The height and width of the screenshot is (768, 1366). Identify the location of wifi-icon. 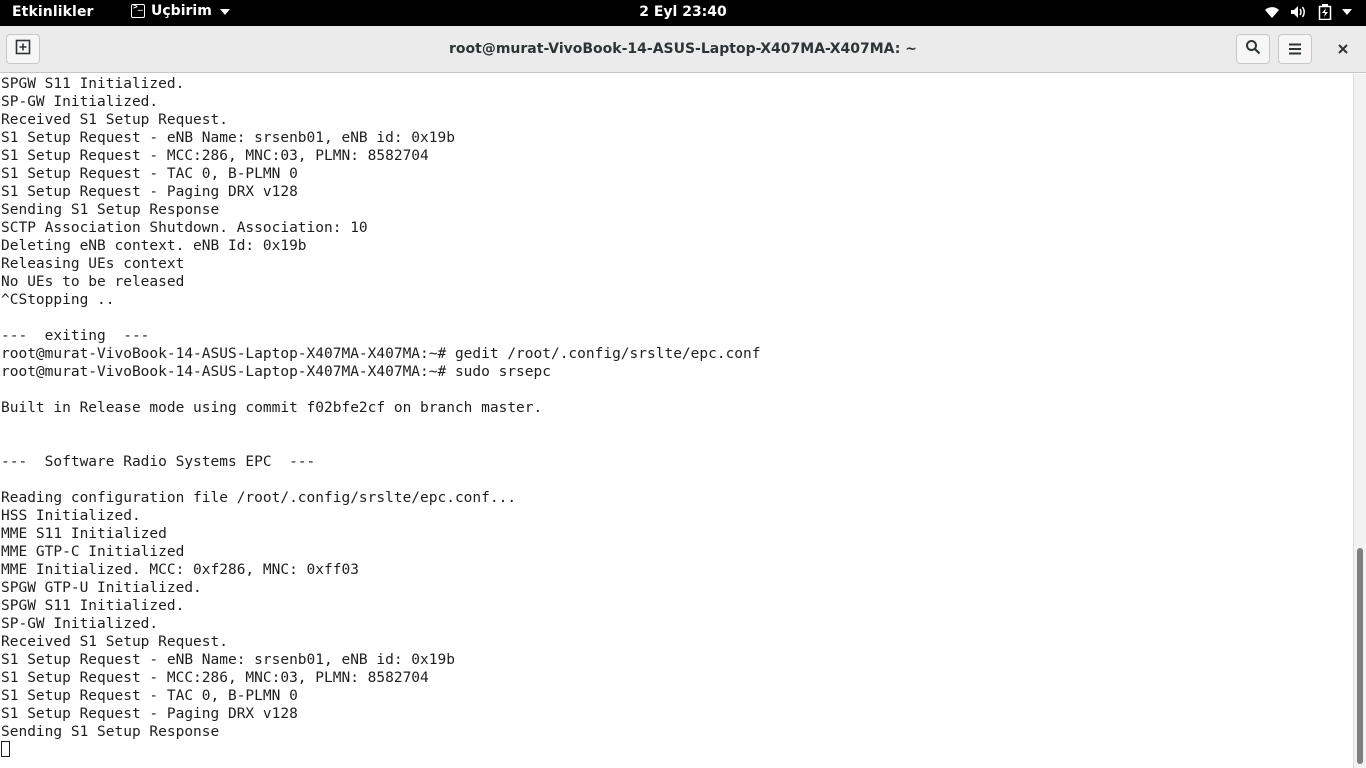
(1272, 12).